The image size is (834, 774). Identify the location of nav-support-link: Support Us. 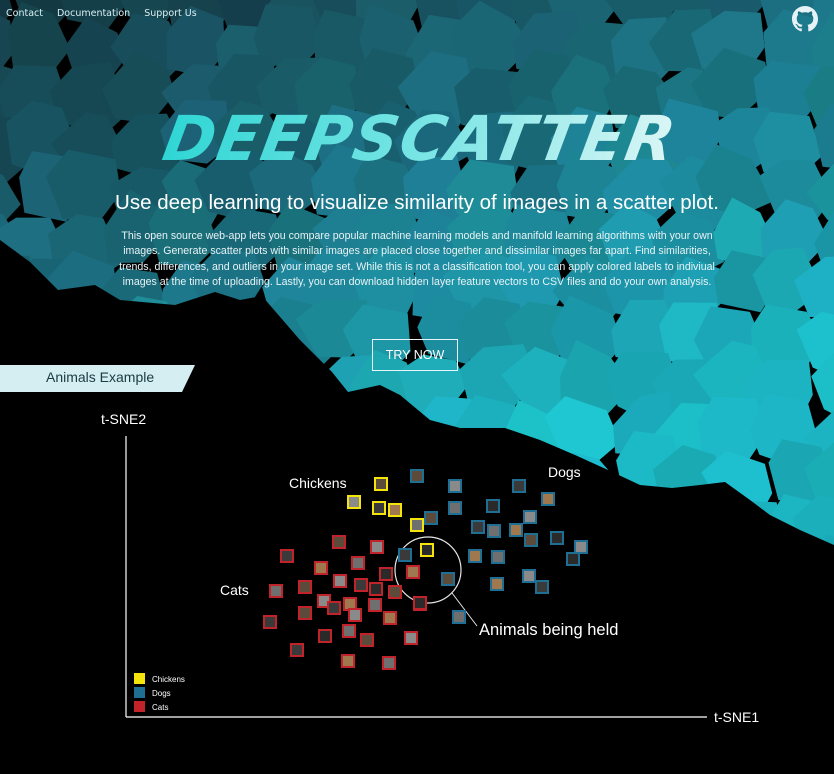
(170, 13).